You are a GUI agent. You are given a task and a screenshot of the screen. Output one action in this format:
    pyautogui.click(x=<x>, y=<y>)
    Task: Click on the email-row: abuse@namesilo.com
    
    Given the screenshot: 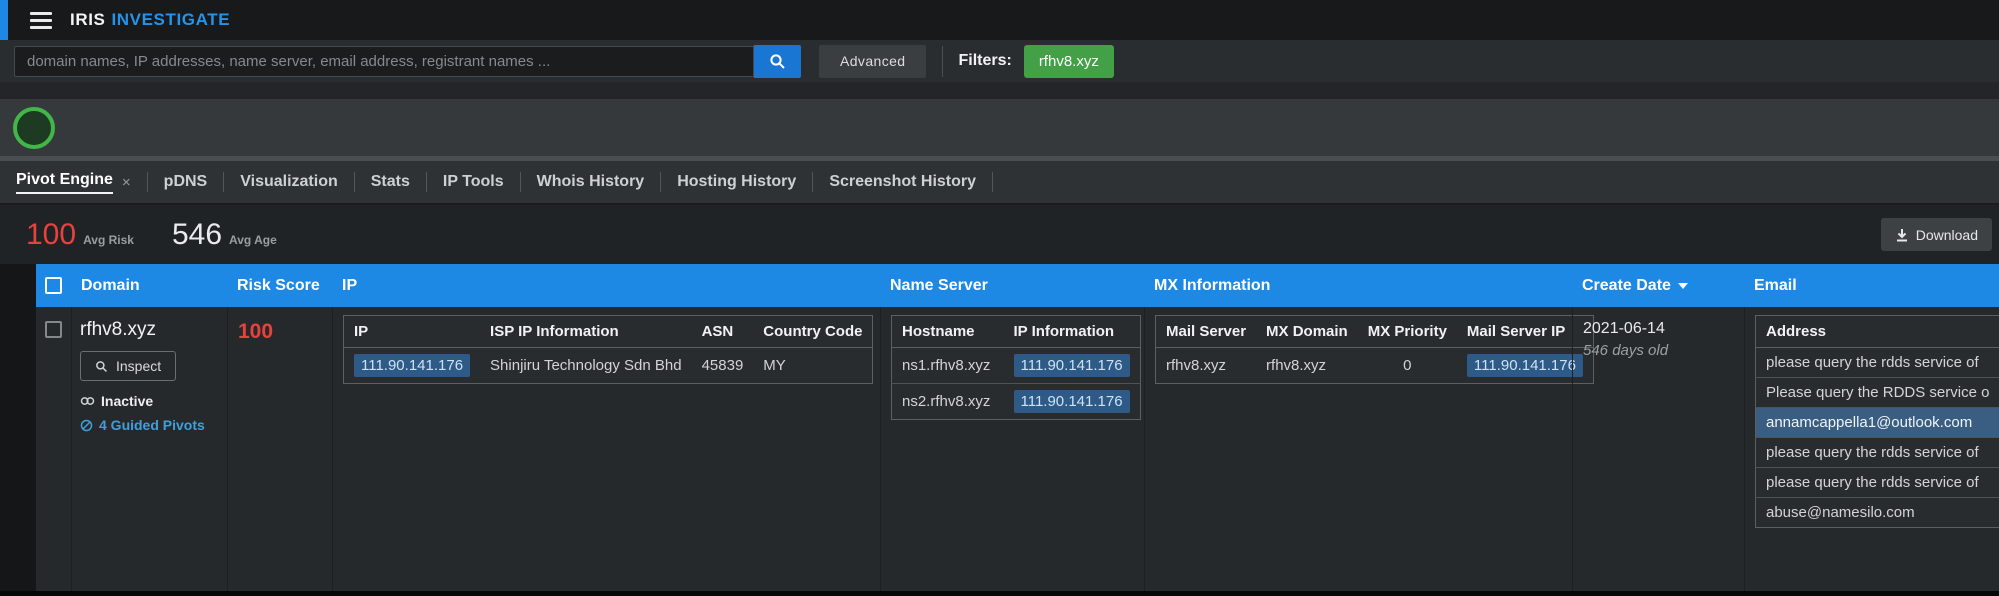 What is the action you would take?
    pyautogui.click(x=1877, y=513)
    